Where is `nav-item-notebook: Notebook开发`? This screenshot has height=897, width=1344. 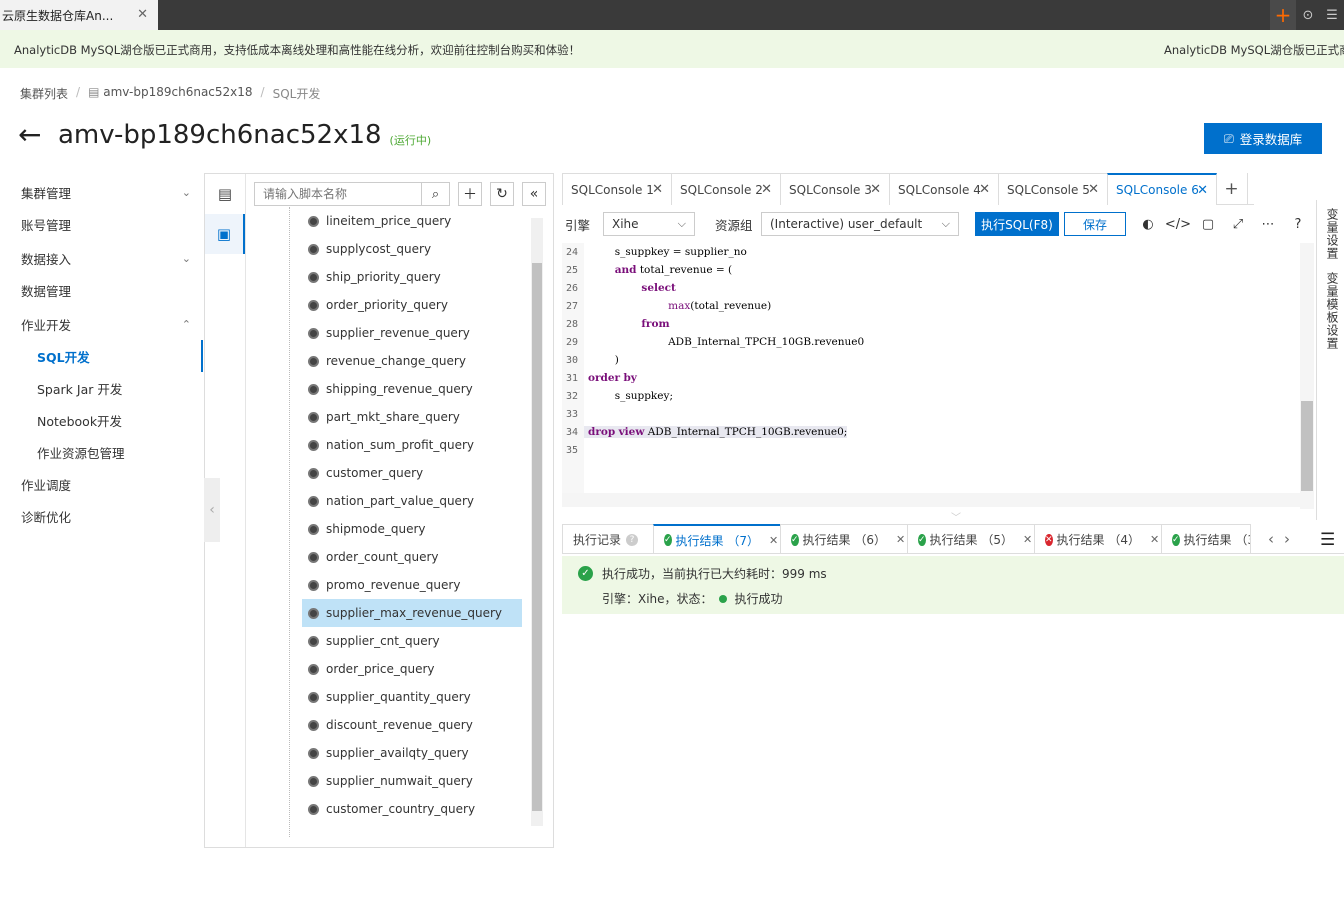
nav-item-notebook: Notebook开发 is located at coordinates (101, 420).